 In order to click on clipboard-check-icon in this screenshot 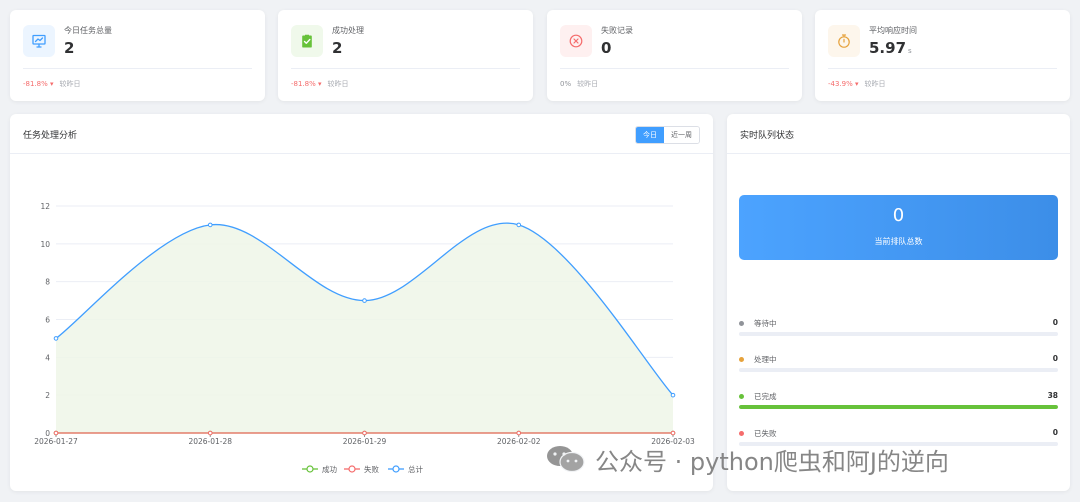, I will do `click(307, 41)`.